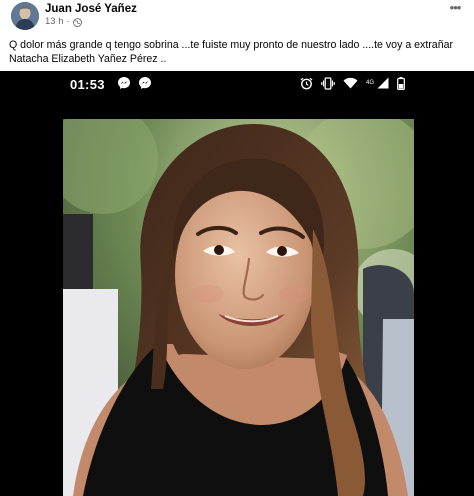  What do you see at coordinates (25, 16) in the screenshot?
I see `author-avatar` at bounding box center [25, 16].